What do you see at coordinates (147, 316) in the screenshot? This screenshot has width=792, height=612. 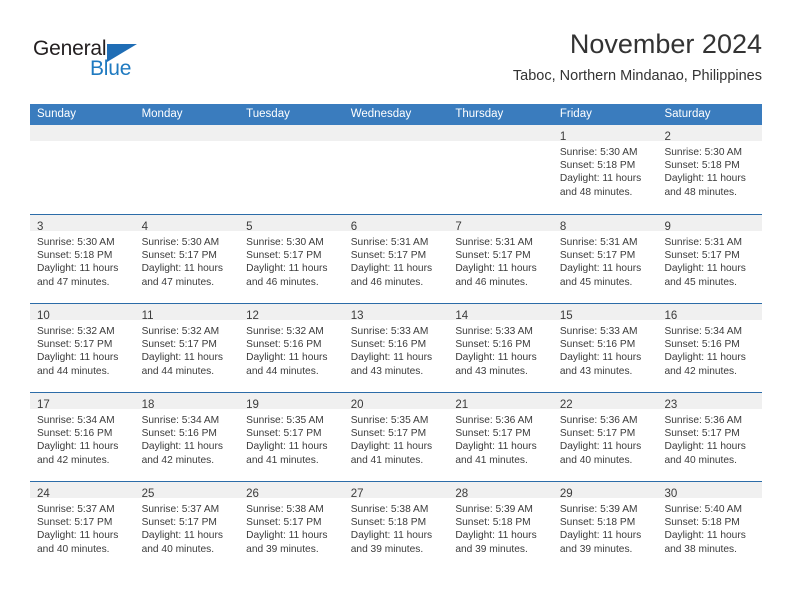 I see `day-number: 11` at bounding box center [147, 316].